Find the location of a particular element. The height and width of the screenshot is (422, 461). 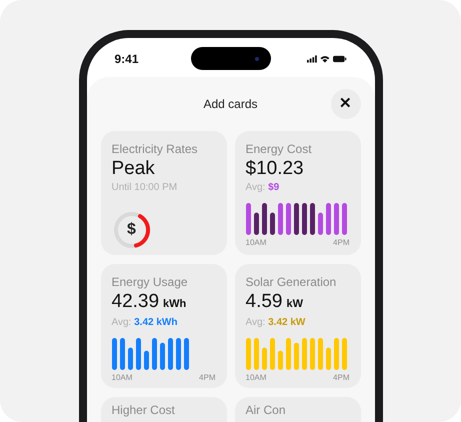

signal-icon is located at coordinates (312, 58).